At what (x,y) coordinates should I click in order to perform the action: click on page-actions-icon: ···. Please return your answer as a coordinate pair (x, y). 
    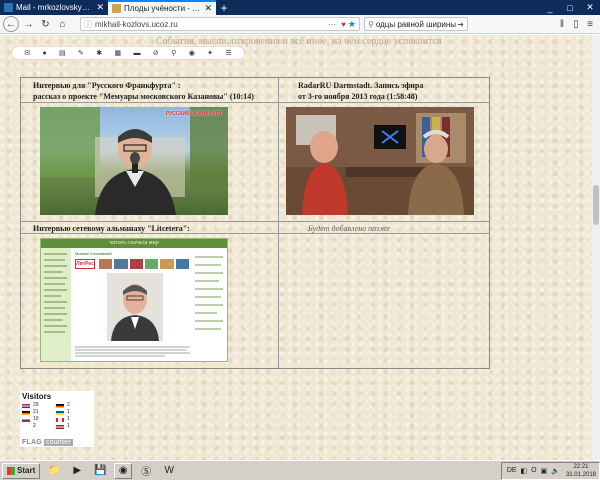
    Looking at the image, I should click on (332, 24).